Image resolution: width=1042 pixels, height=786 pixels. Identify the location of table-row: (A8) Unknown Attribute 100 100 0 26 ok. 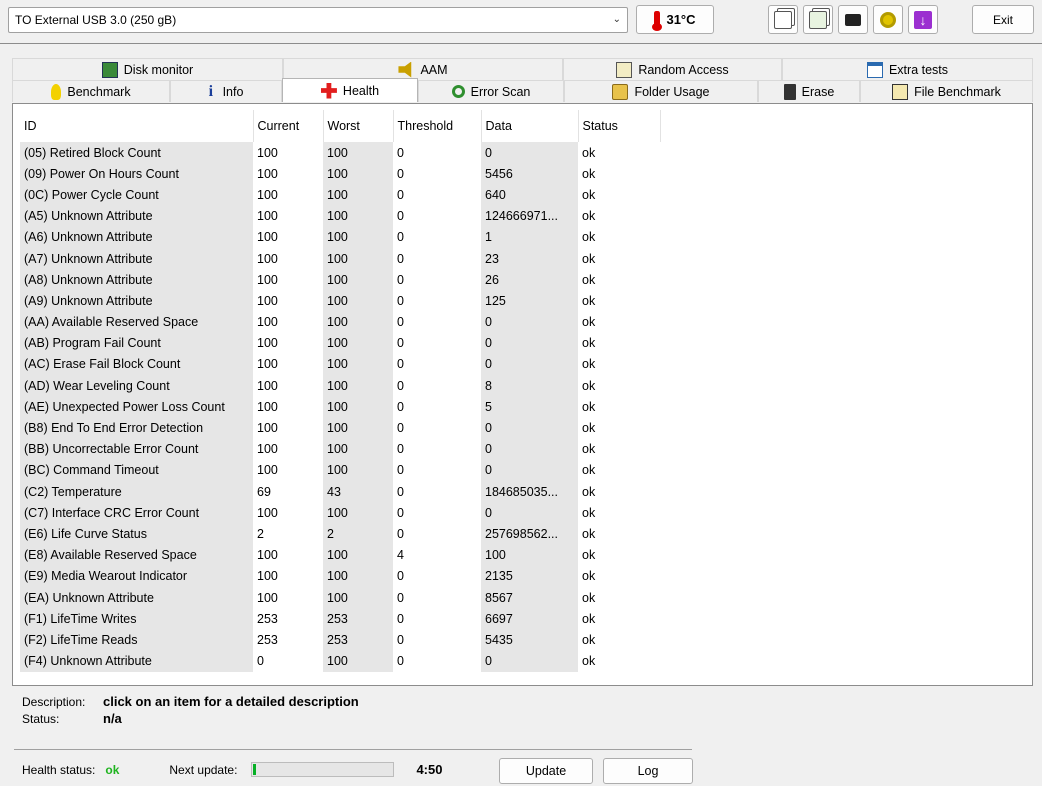
(340, 280).